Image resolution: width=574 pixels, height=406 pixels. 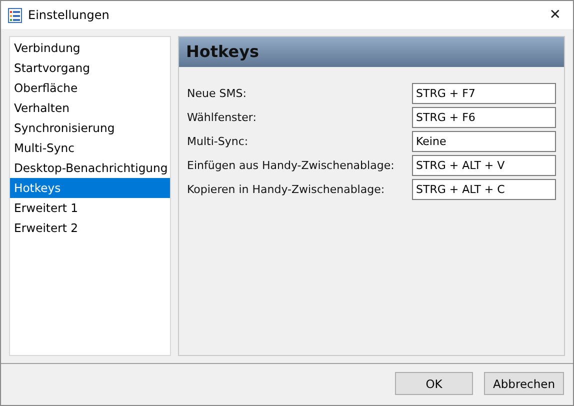 I want to click on field-label: Kopieren in Handy-Zwischenablage:, so click(x=286, y=189).